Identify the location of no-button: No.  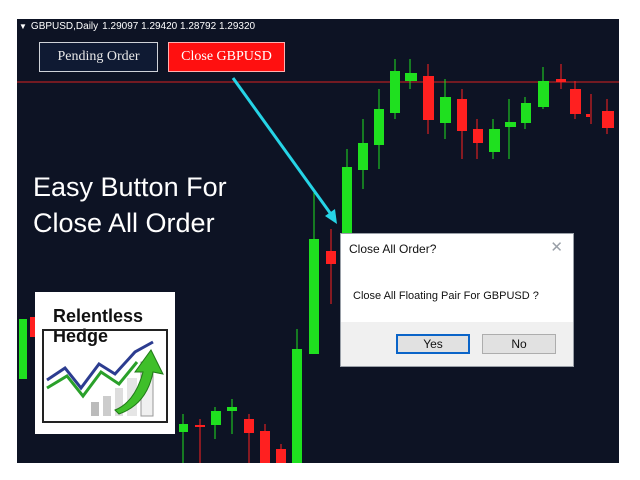
(519, 344).